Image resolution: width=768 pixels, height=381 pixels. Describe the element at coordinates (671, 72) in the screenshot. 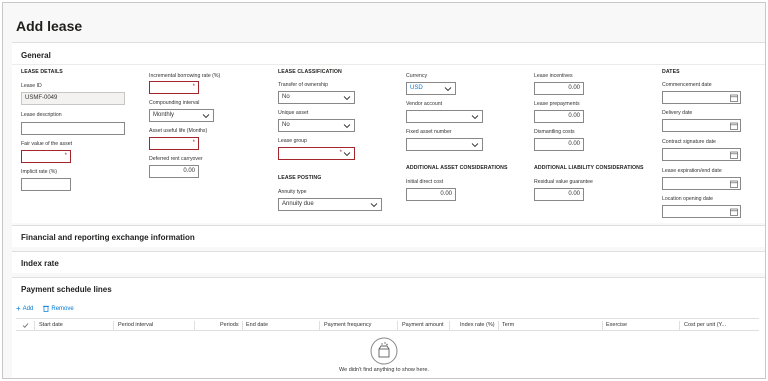

I see `dates-heading: DATES` at that location.